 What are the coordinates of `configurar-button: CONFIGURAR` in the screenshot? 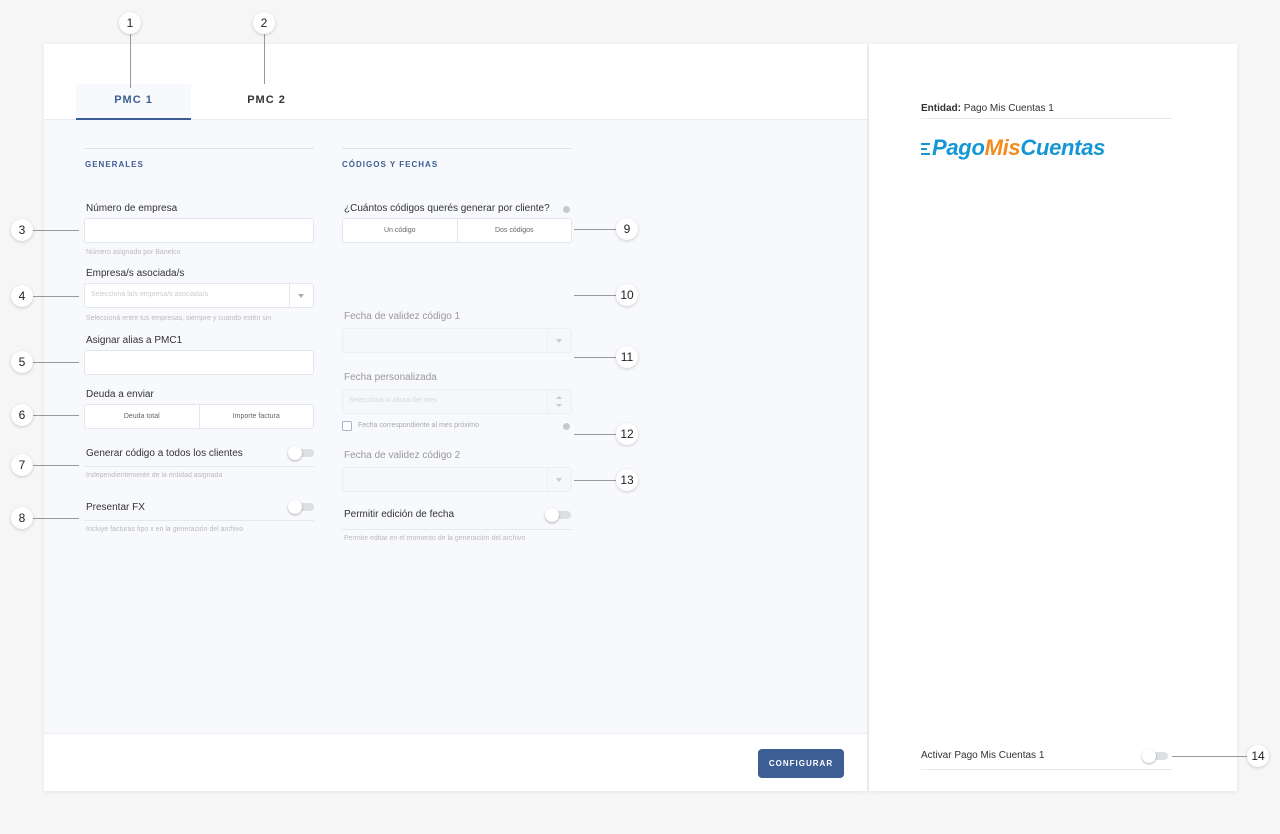 It's located at (801, 763).